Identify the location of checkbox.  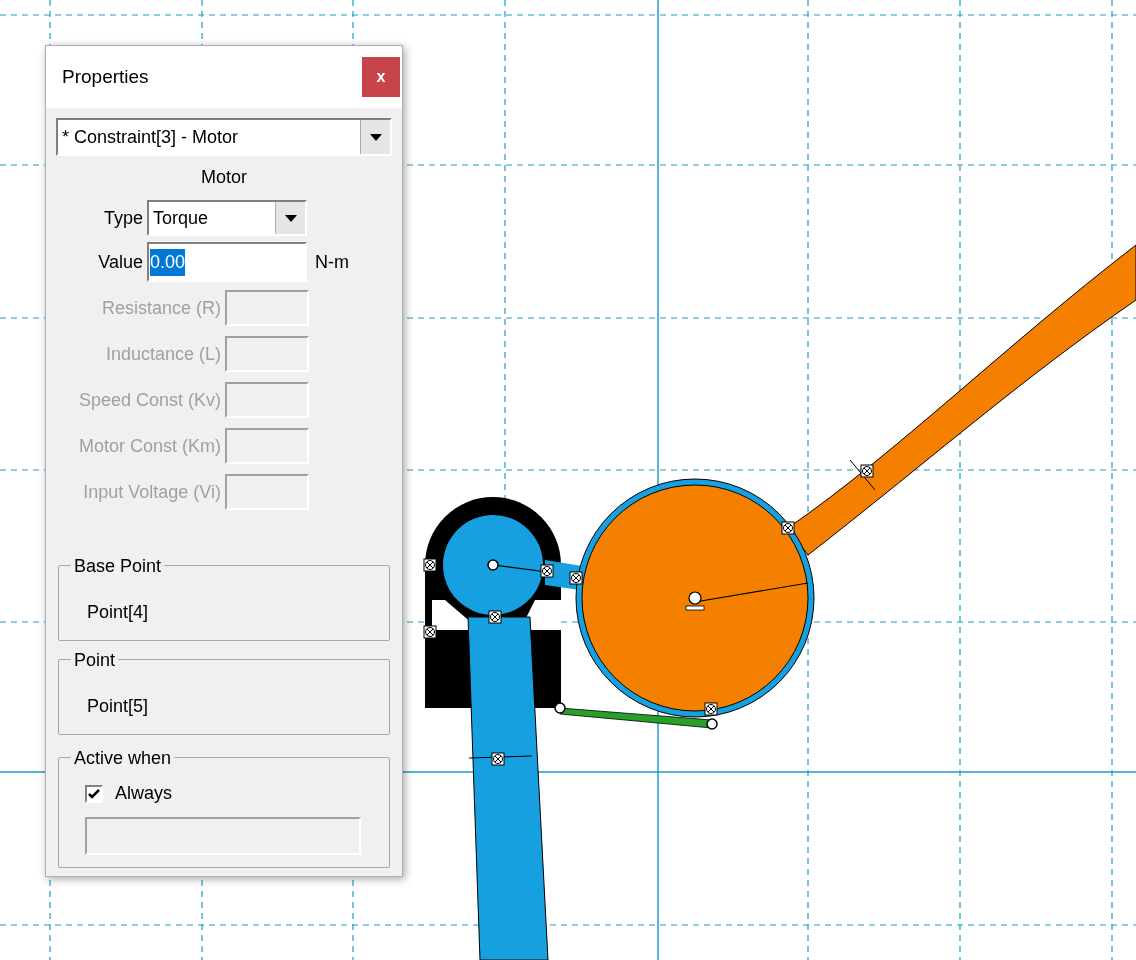
(94, 793).